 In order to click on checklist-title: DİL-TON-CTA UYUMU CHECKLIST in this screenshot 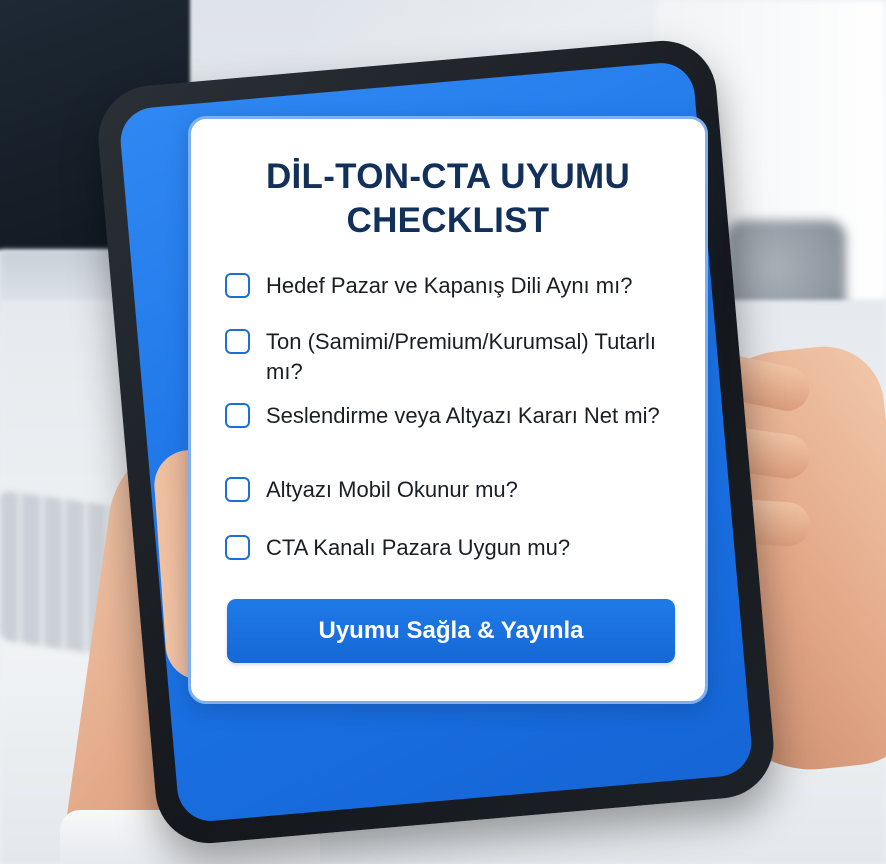, I will do `click(448, 198)`.